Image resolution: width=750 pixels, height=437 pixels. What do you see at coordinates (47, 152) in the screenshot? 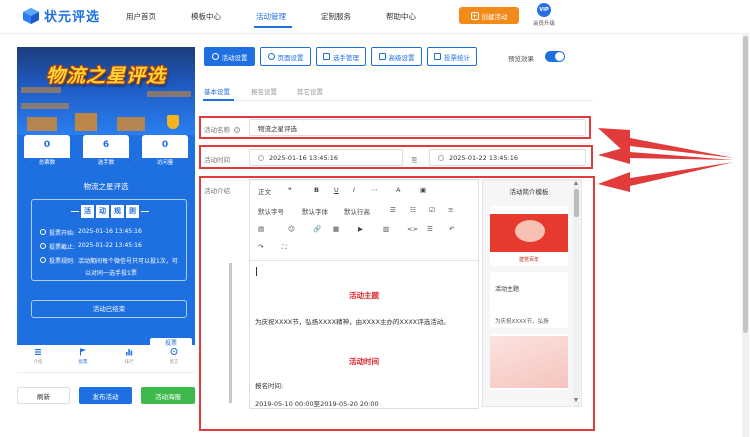
I see `stat-total-votes: 0 总票数` at bounding box center [47, 152].